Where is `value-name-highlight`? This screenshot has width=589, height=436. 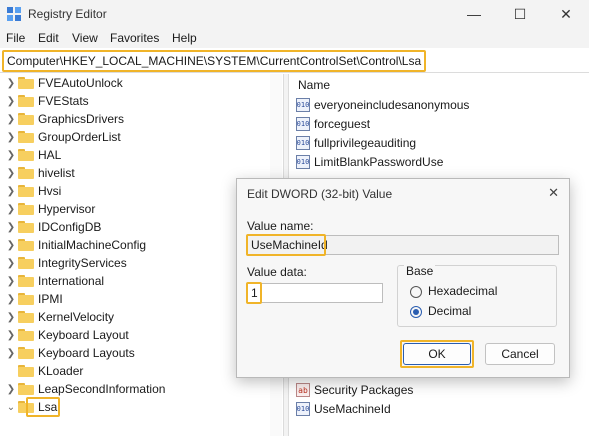
value-name-highlight is located at coordinates (286, 245).